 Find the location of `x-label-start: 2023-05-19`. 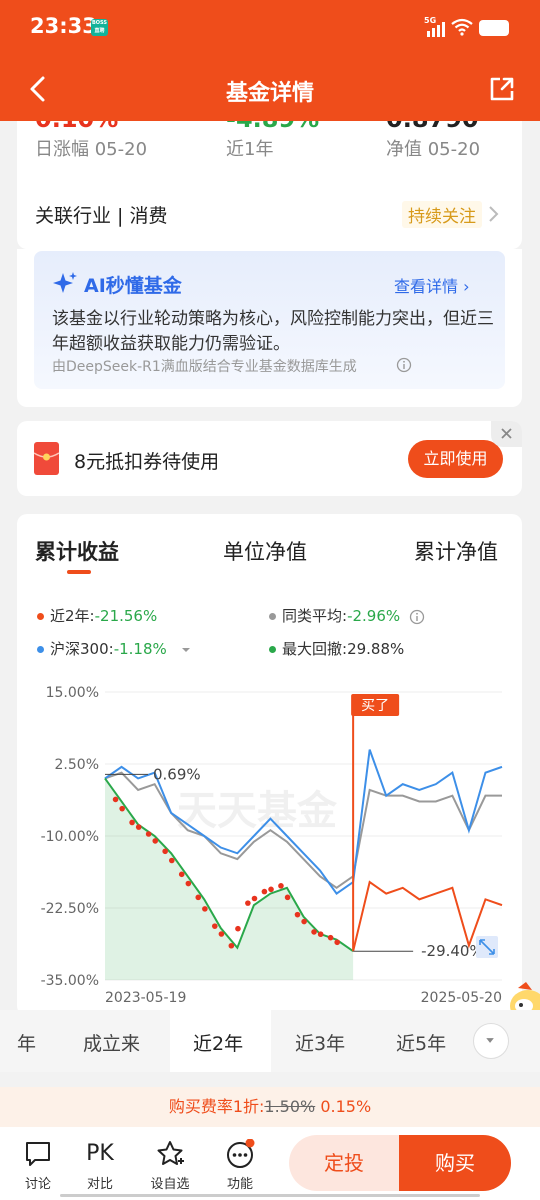

x-label-start: 2023-05-19 is located at coordinates (145, 997).